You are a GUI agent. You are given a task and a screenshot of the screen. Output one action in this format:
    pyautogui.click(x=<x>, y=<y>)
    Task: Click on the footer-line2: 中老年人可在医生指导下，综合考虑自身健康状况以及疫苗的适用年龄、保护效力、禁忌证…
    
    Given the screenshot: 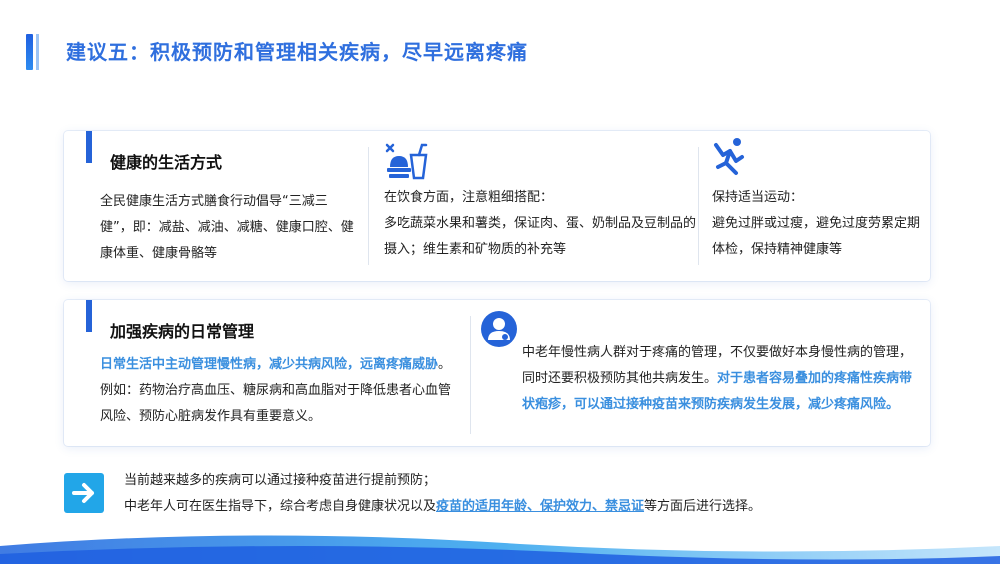 What is the action you would take?
    pyautogui.click(x=524, y=507)
    